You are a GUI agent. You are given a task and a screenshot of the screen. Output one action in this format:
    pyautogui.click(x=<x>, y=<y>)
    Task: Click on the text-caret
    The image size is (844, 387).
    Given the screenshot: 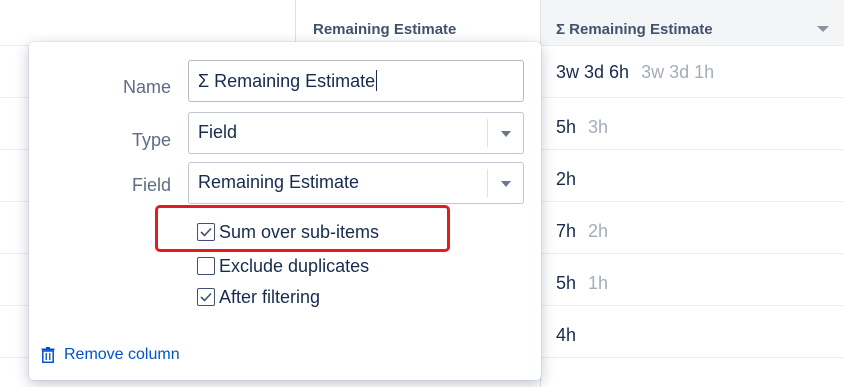 What is the action you would take?
    pyautogui.click(x=377, y=80)
    